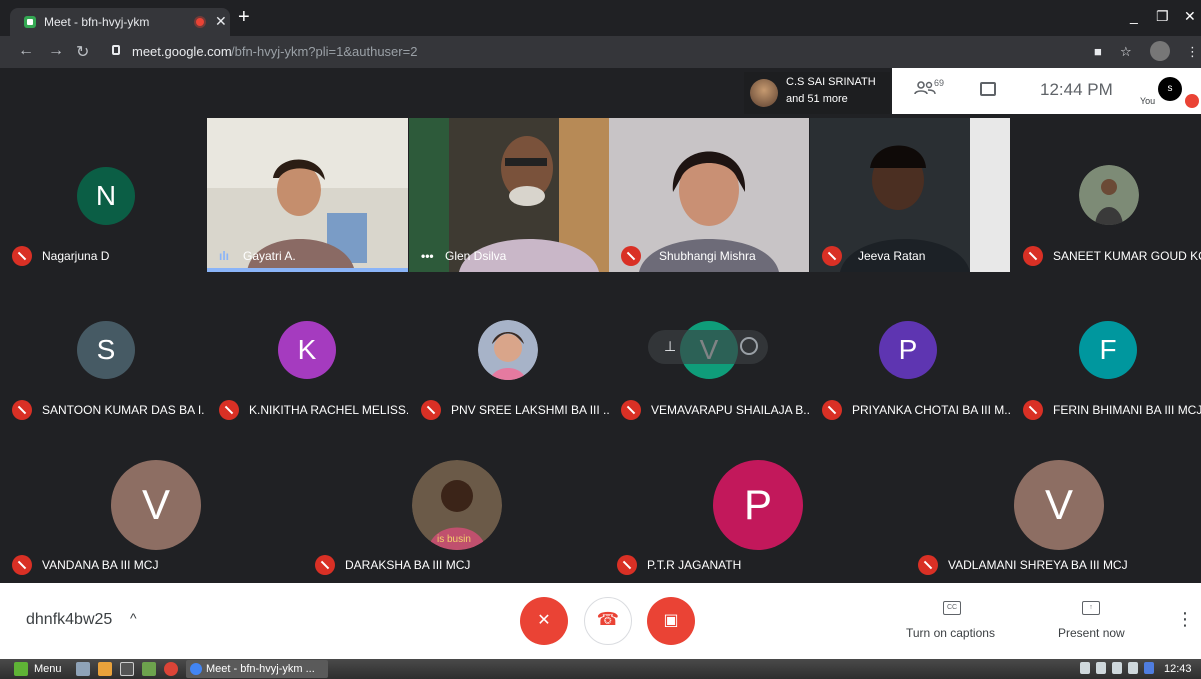  What do you see at coordinates (950, 633) in the screenshot?
I see `captions-button-label: Turn on captions` at bounding box center [950, 633].